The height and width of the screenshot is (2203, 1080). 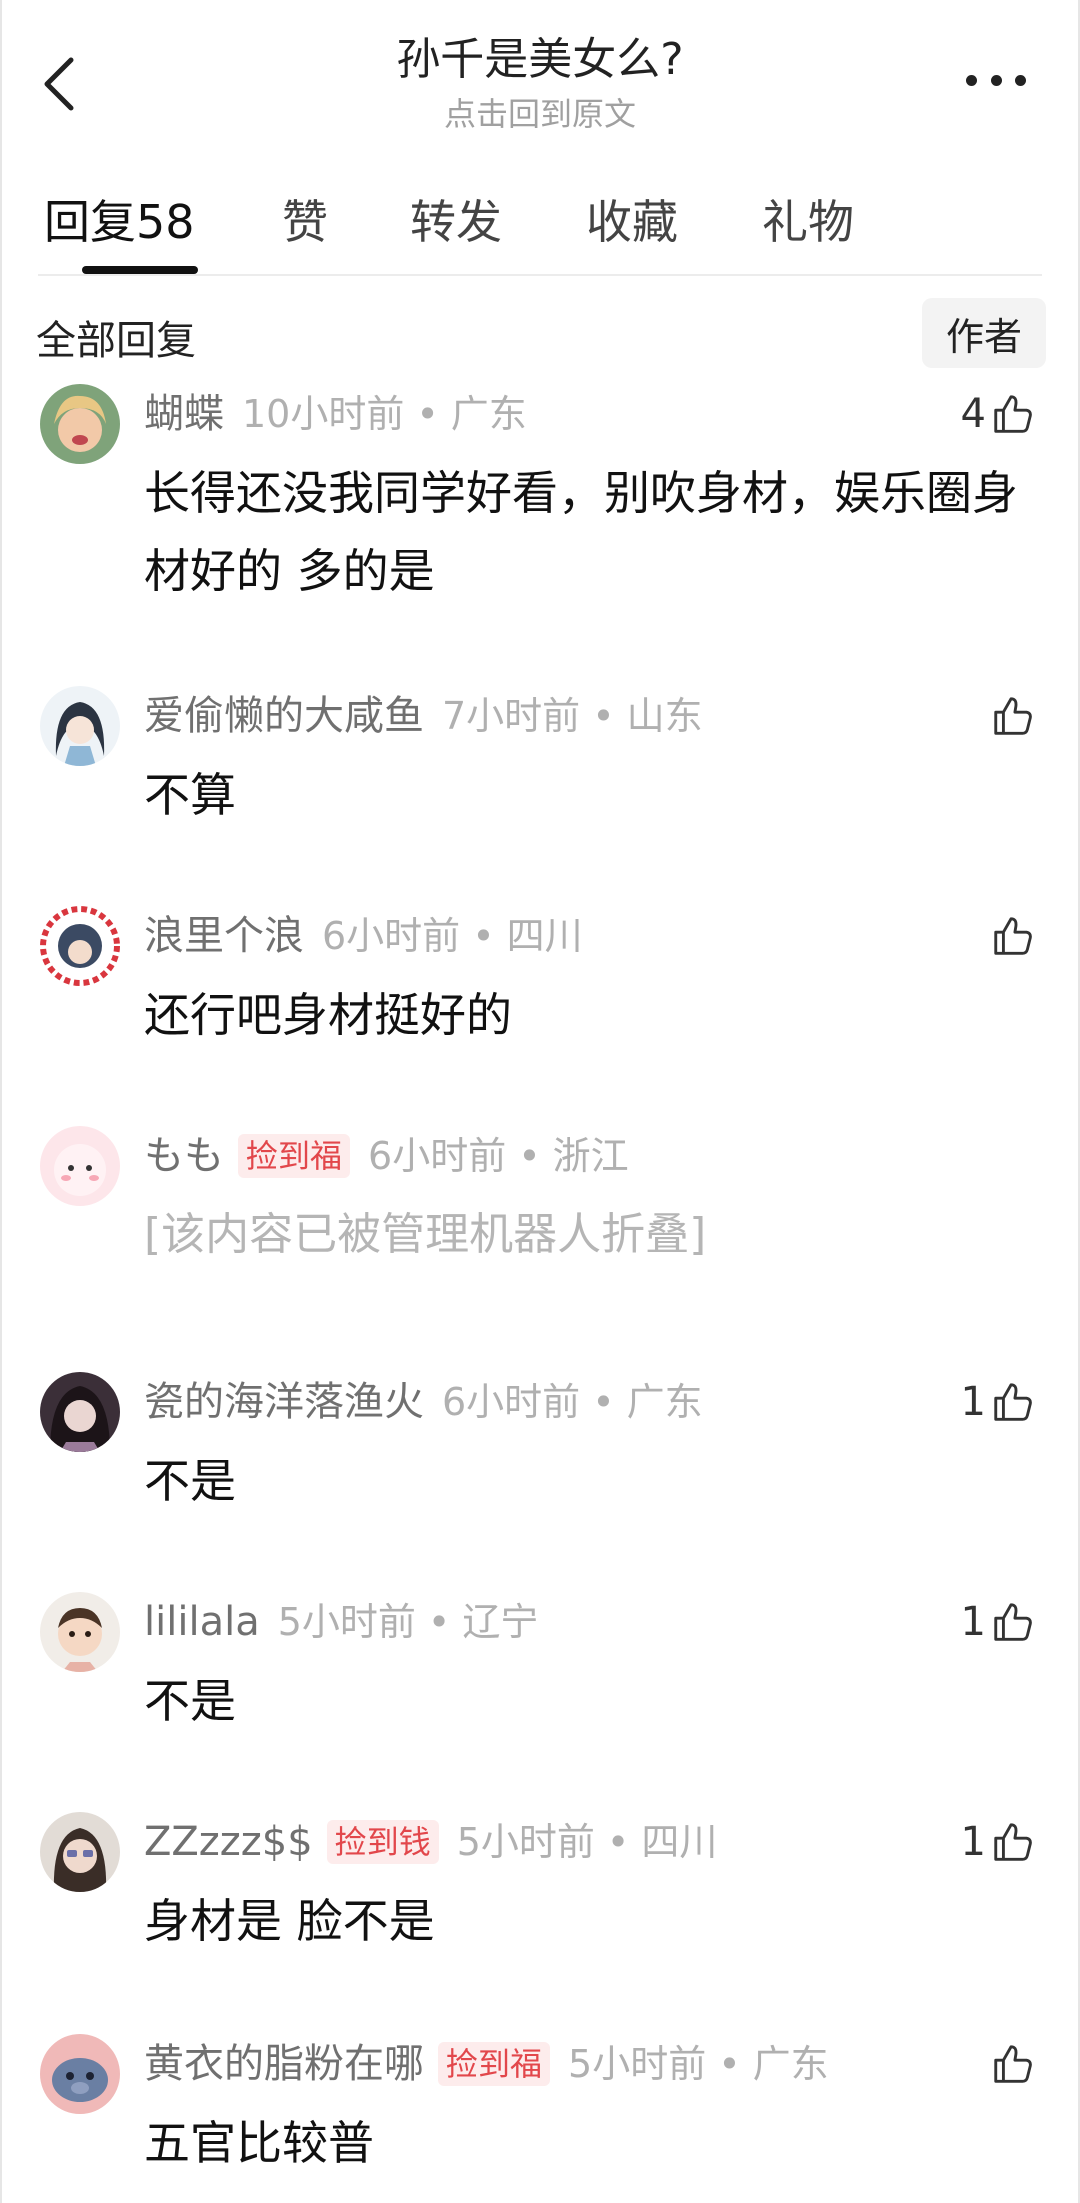 What do you see at coordinates (581, 532) in the screenshot?
I see `comment-text: 长得还没我同学好看，别吹身材，娱乐圈身材好的 多的是` at bounding box center [581, 532].